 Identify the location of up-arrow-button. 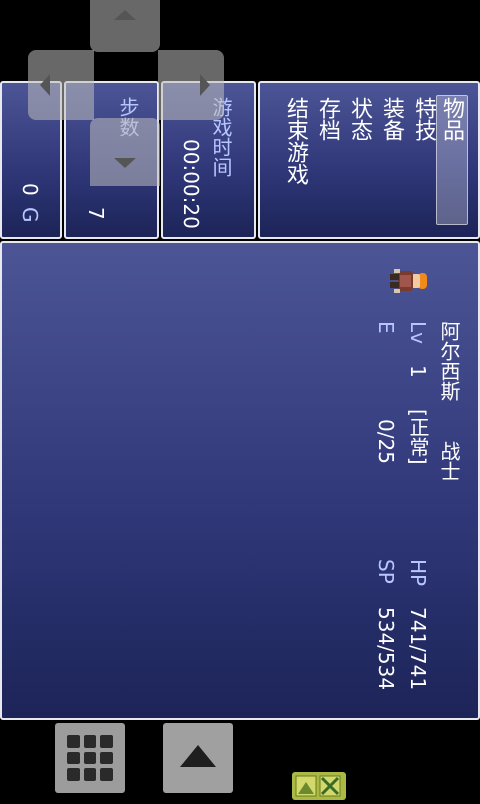
(198, 758).